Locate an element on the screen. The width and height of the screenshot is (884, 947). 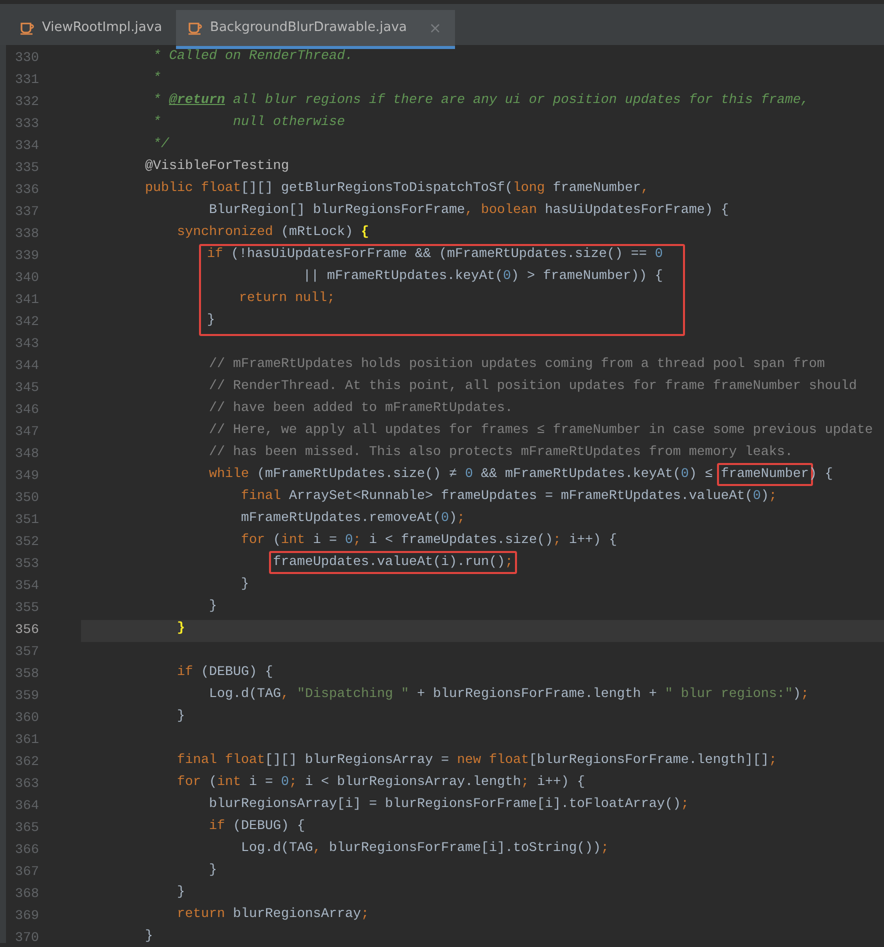
line-number: 332 is located at coordinates (27, 103).